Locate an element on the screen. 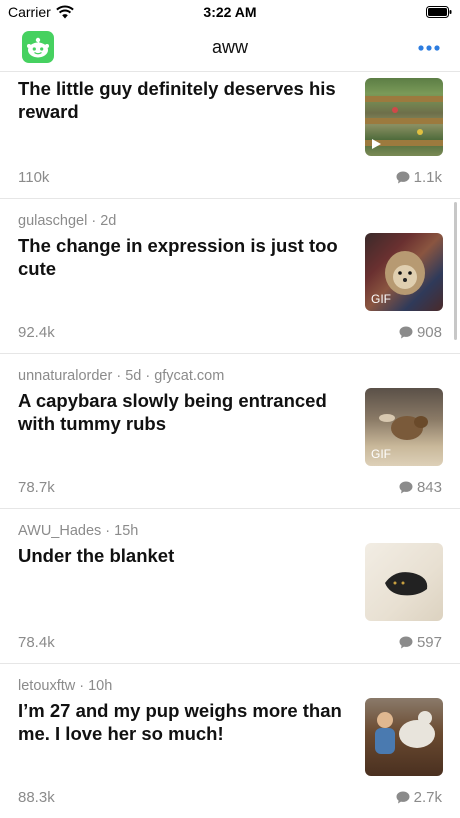 This screenshot has height=818, width=460. subreddit-title: aww is located at coordinates (229, 47).